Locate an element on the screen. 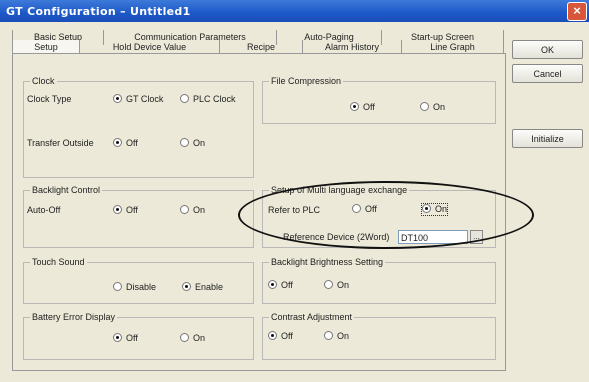  battery-error-group: Battery Error Display is located at coordinates (138, 336).